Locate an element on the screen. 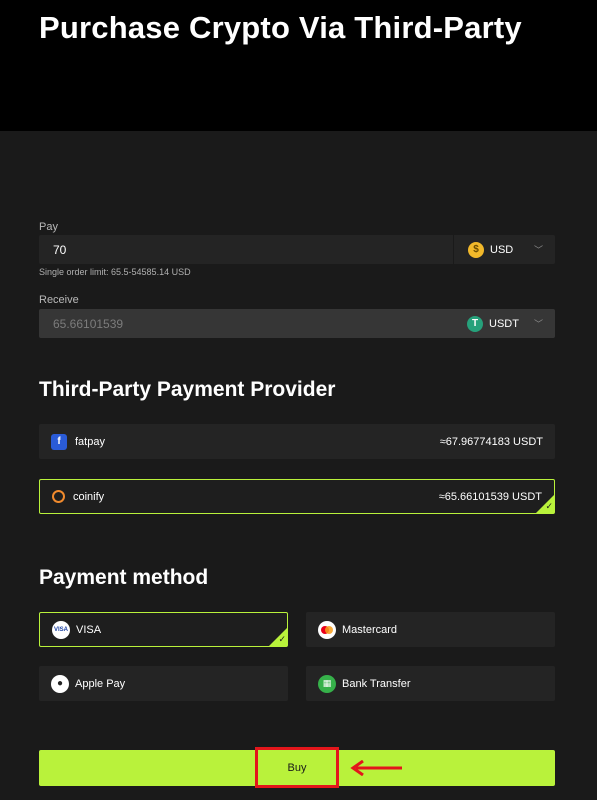 The height and width of the screenshot is (800, 597). annotation-highlight-box is located at coordinates (297, 767).